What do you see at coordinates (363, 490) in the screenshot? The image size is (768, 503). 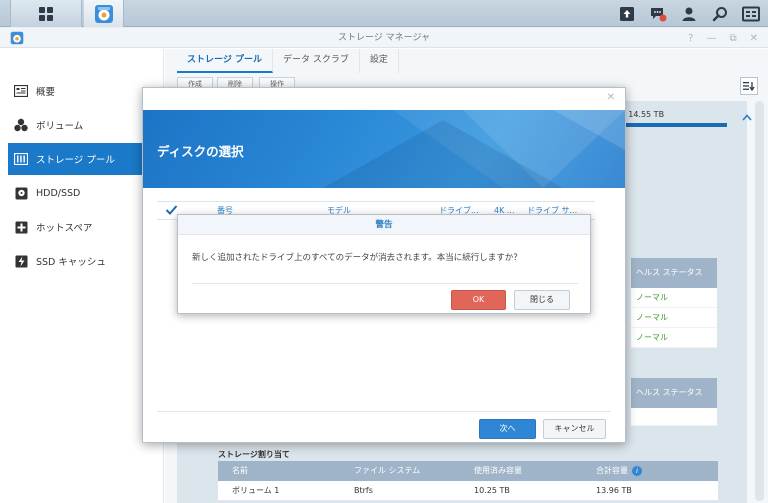 I see `cell-filesystem: Btrfs` at bounding box center [363, 490].